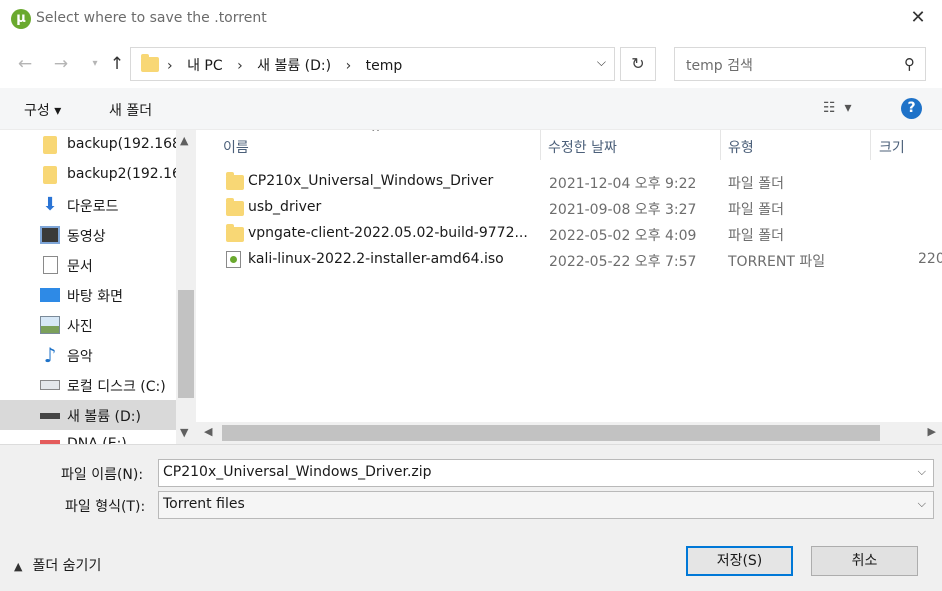  What do you see at coordinates (623, 184) in the screenshot?
I see `file-date: 2021-12-04 오후 9:22` at bounding box center [623, 184].